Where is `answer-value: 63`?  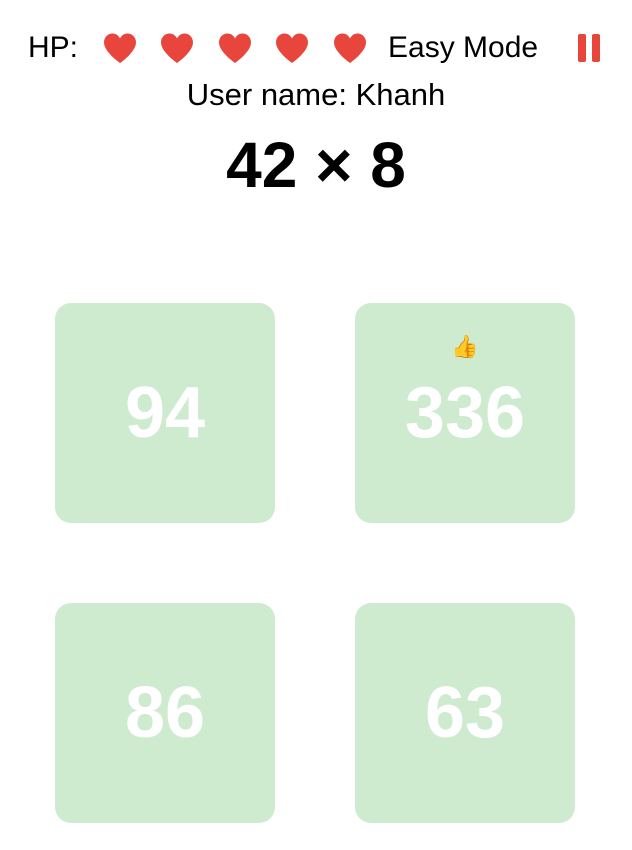
answer-value: 63 is located at coordinates (465, 713).